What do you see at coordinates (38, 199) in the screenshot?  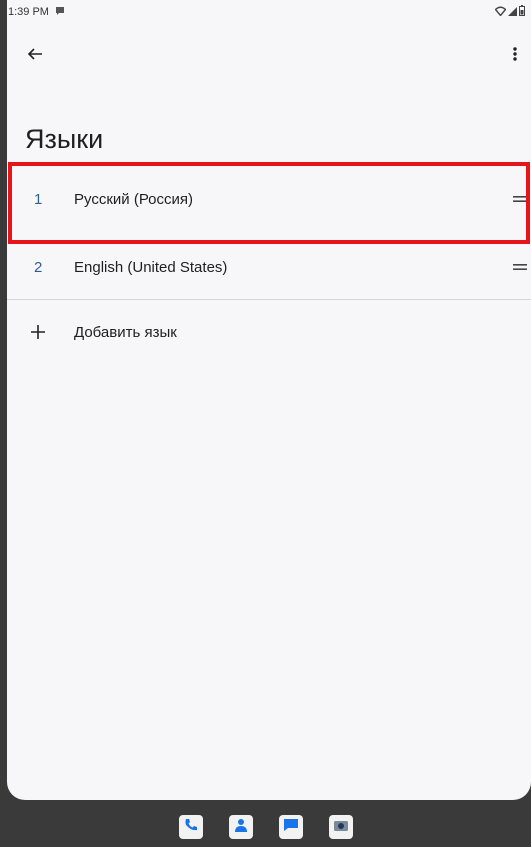 I see `language-order-number: 1` at bounding box center [38, 199].